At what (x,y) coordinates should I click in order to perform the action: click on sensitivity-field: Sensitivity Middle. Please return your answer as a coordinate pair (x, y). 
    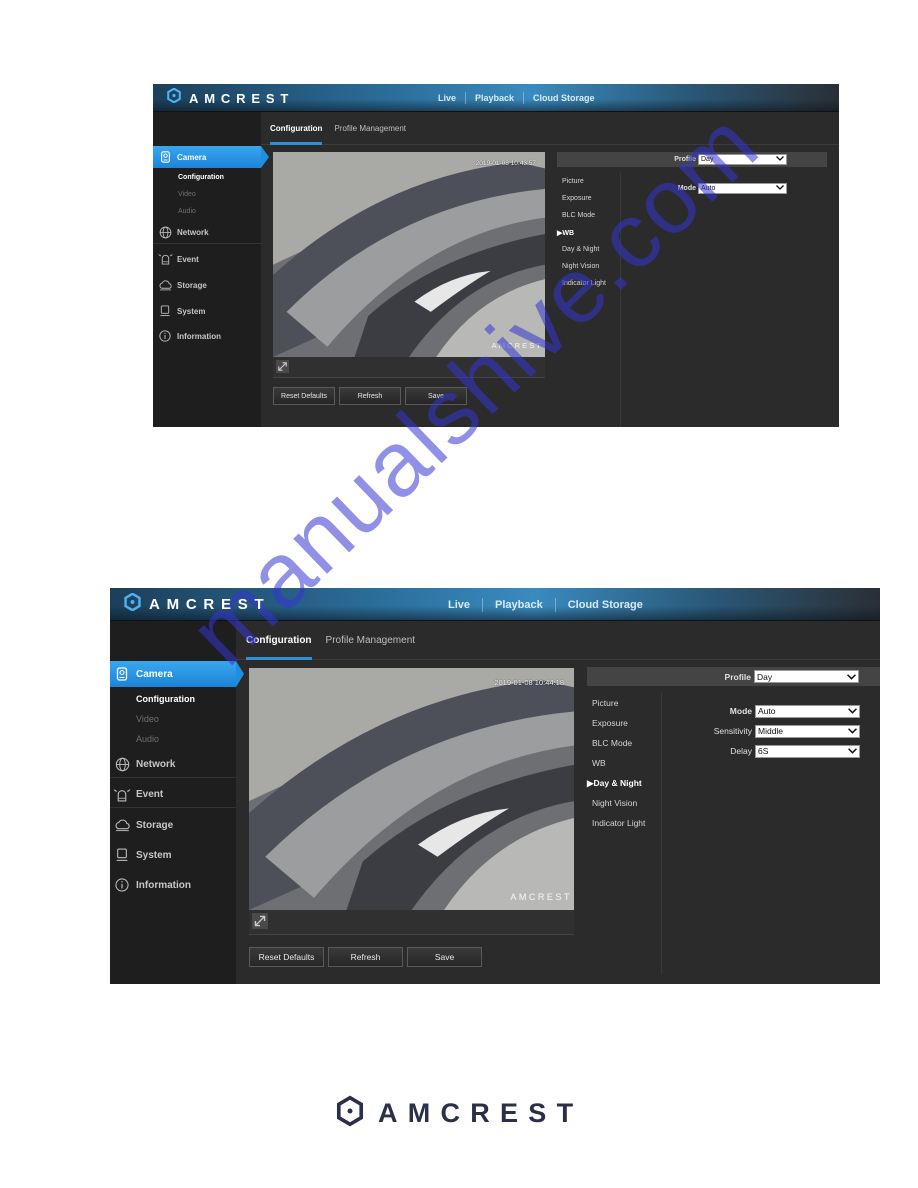
    Looking at the image, I should click on (761, 731).